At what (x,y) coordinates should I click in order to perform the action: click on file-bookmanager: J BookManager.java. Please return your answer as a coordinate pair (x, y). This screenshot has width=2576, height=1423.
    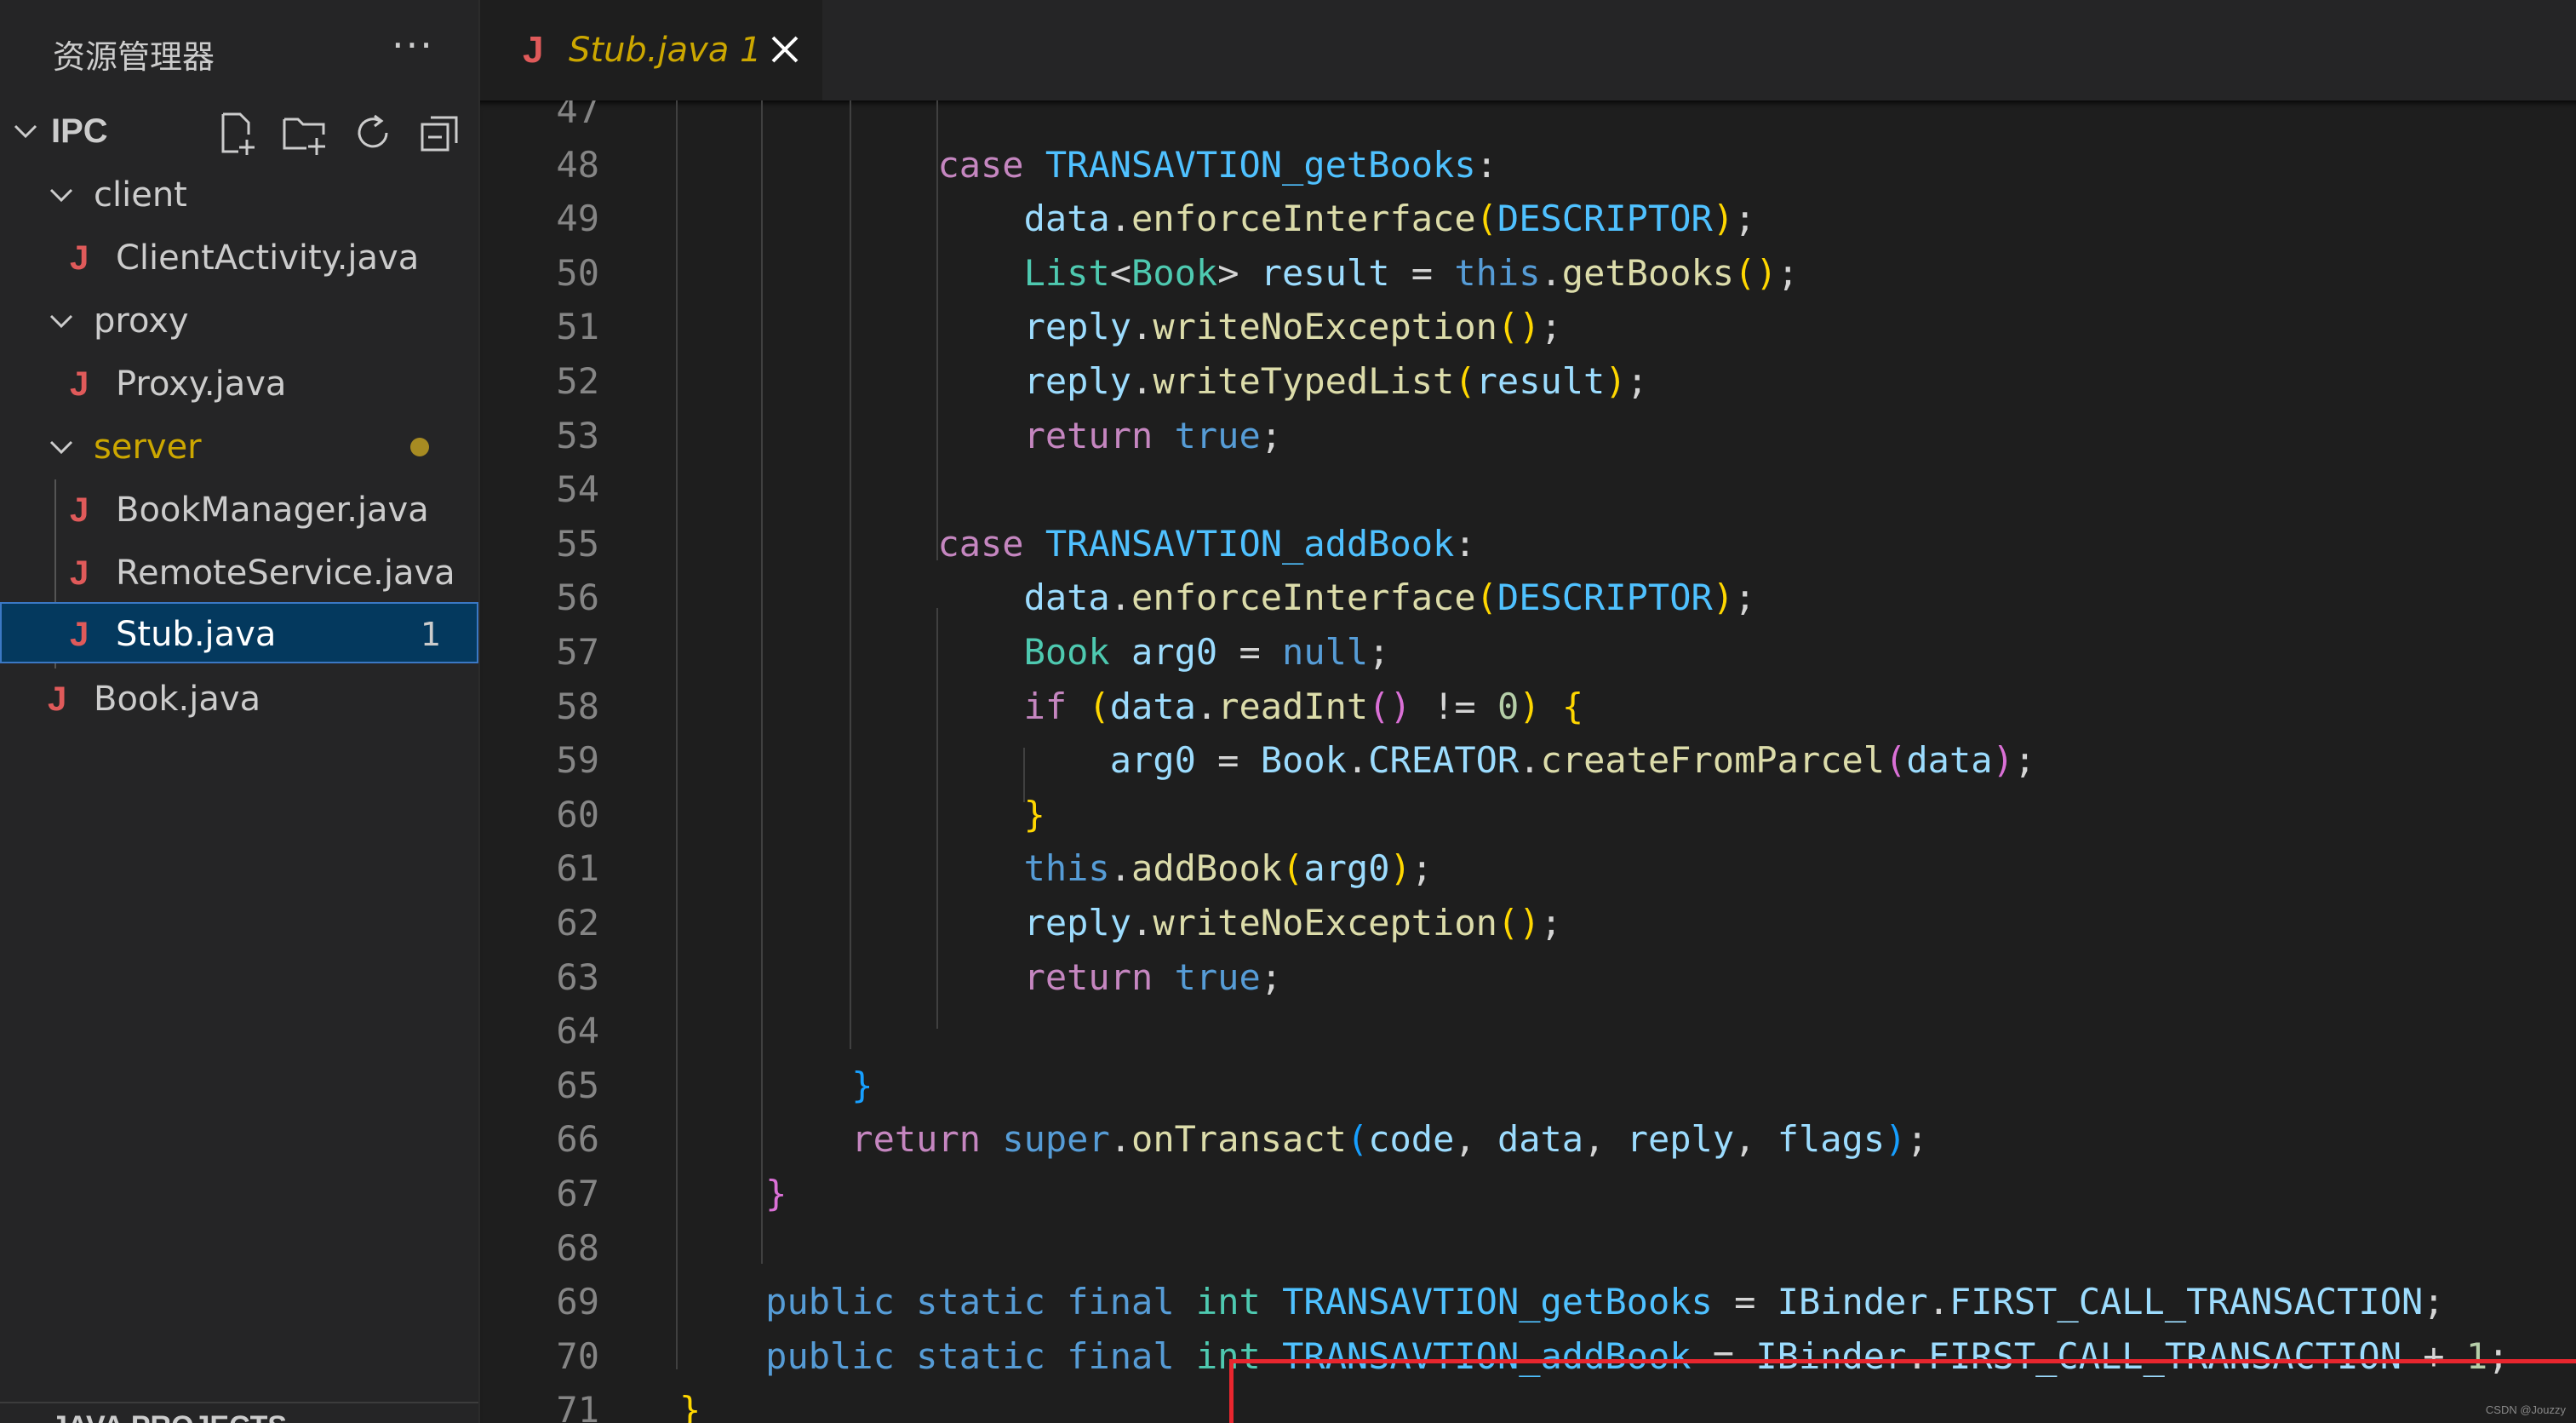
    Looking at the image, I should click on (239, 510).